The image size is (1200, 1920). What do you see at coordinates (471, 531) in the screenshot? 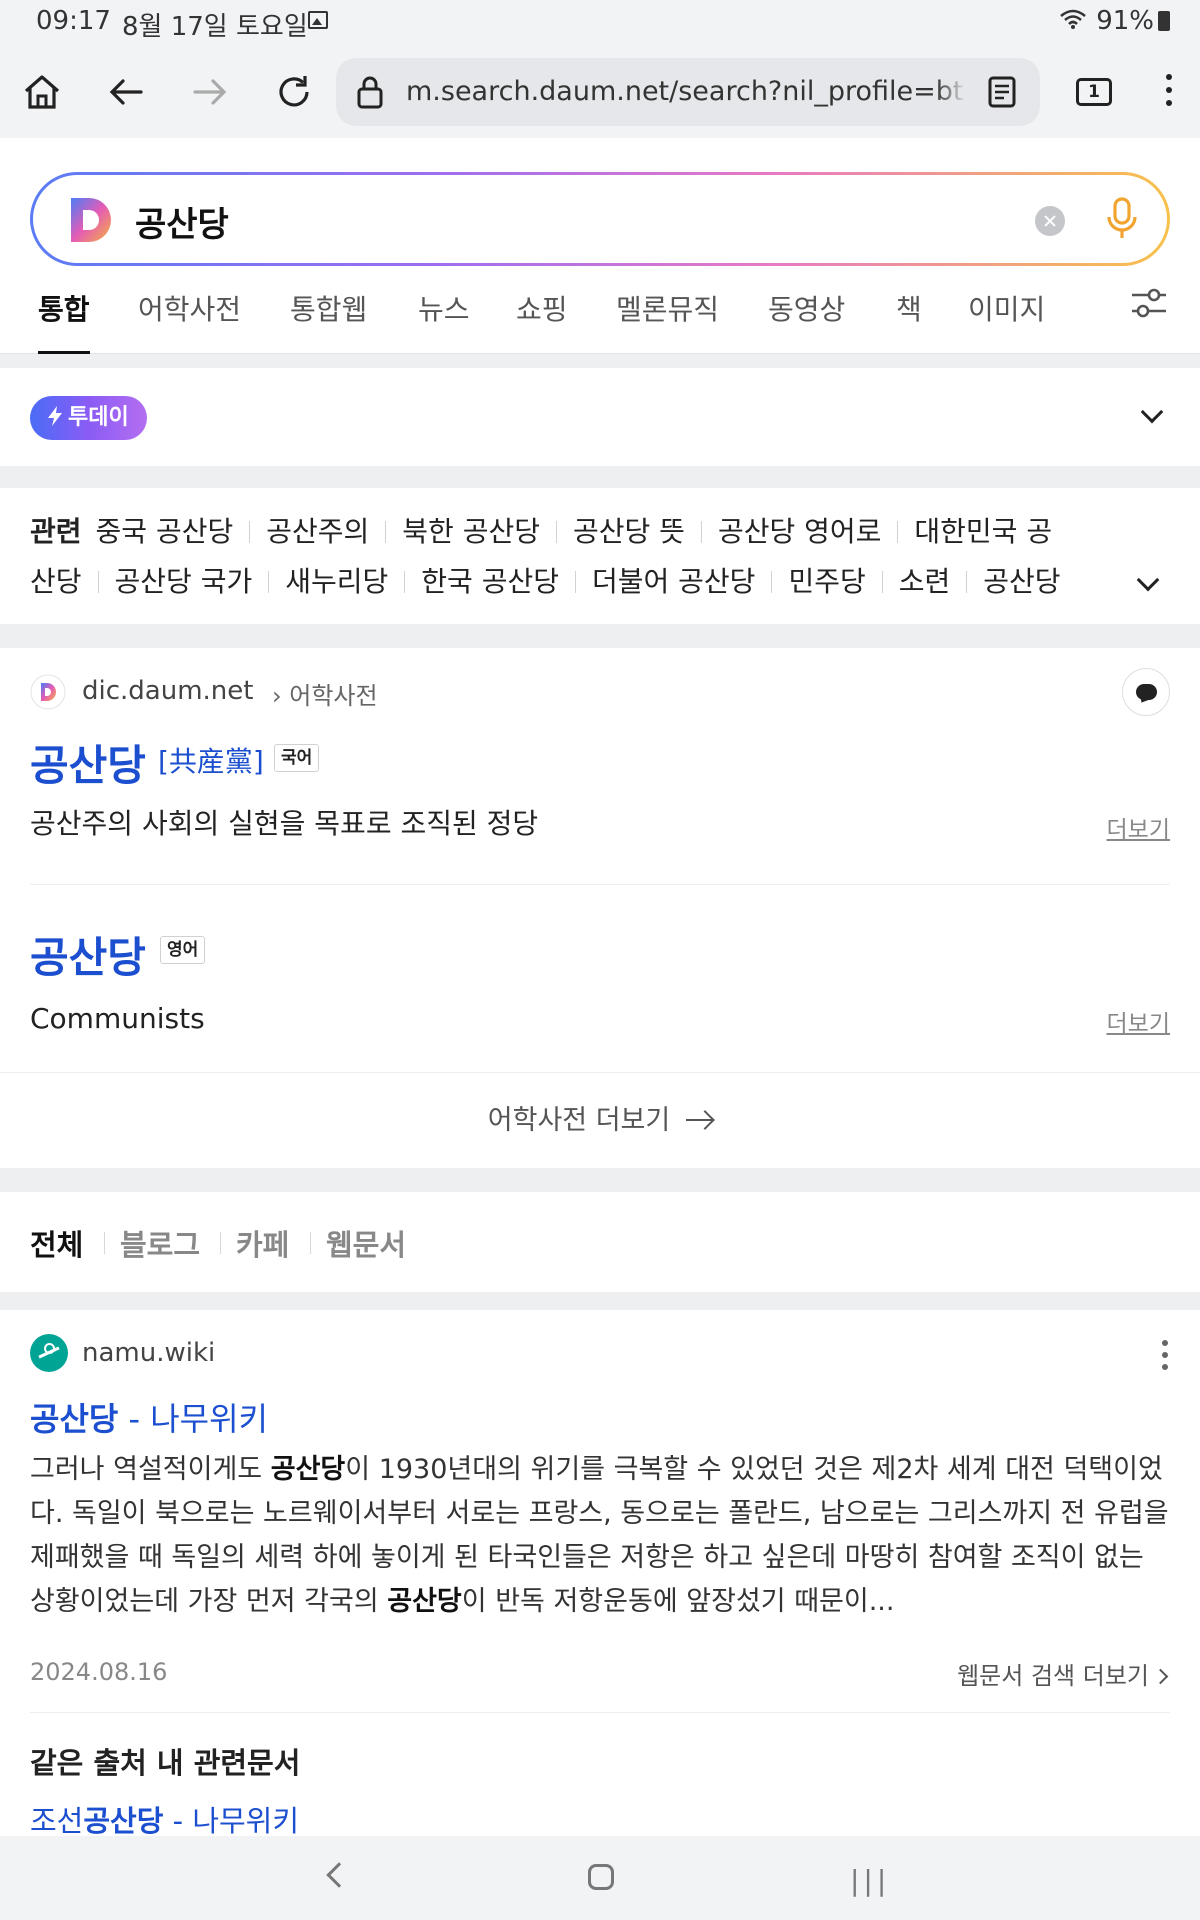
I see `related-item: 북한 공산당` at bounding box center [471, 531].